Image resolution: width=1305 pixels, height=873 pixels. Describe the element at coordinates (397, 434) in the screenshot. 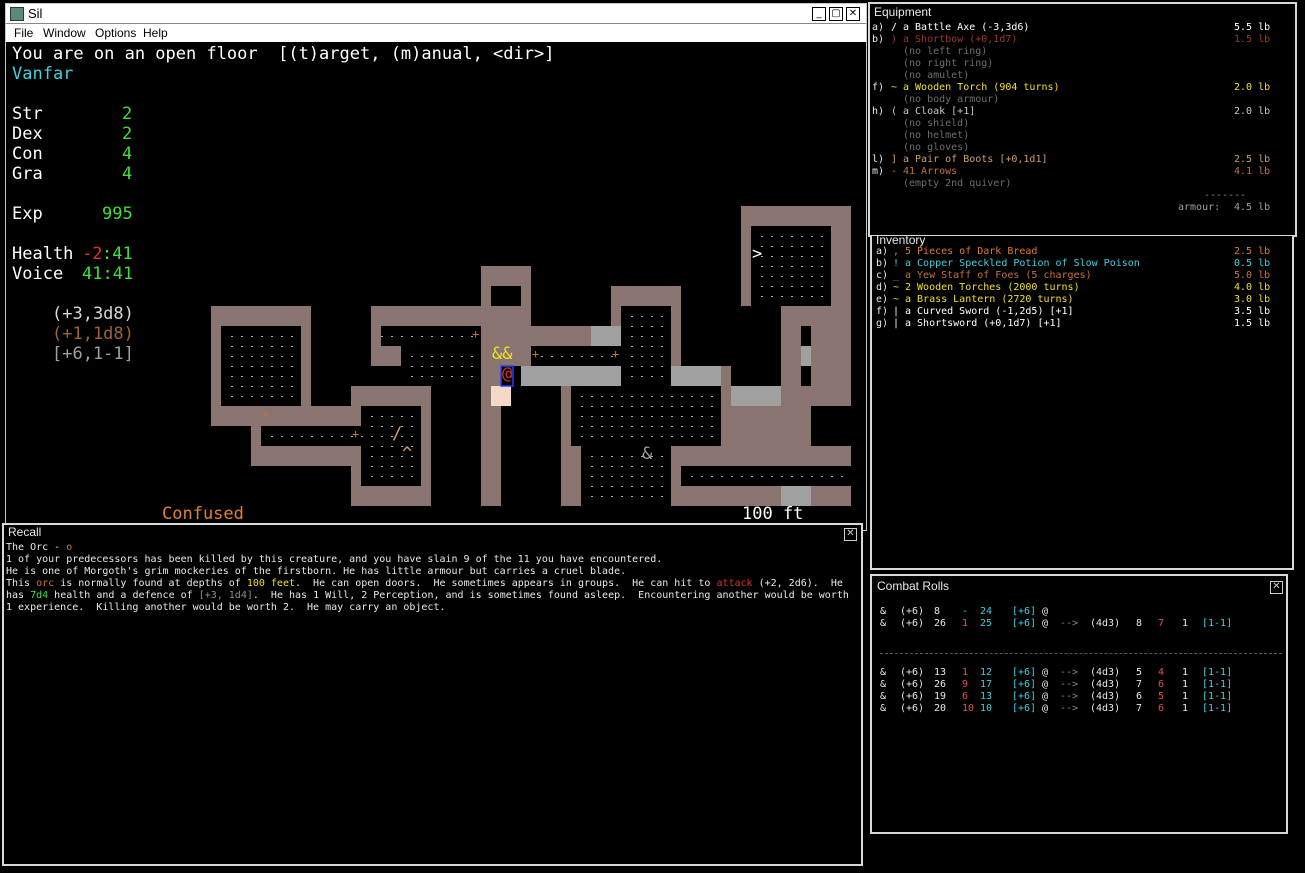

I see `weapon-glyph: /` at that location.